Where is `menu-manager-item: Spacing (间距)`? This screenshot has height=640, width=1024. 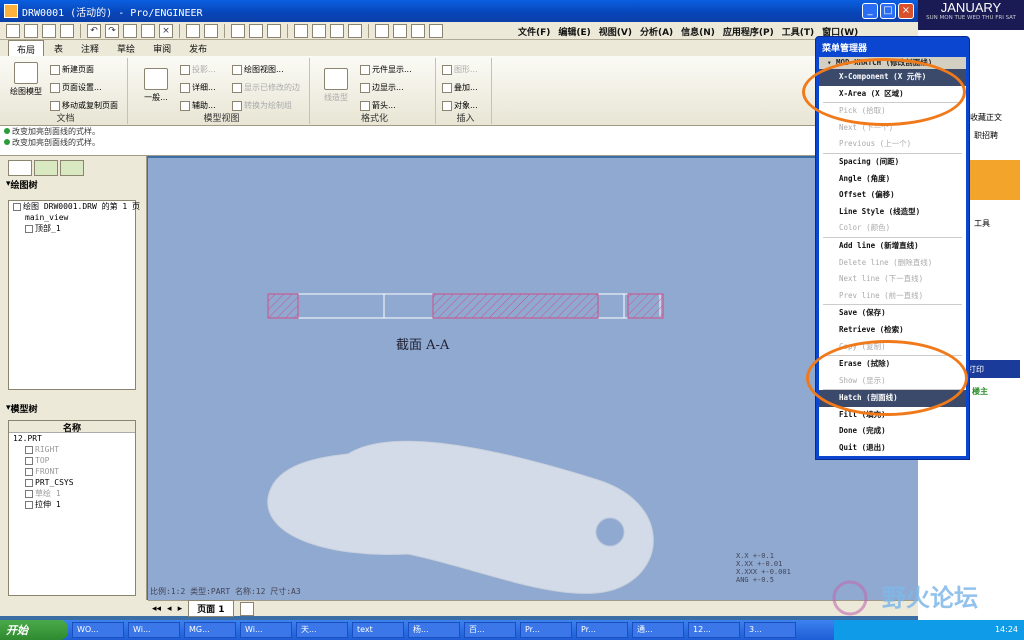 menu-manager-item: Spacing (间距) is located at coordinates (892, 162).